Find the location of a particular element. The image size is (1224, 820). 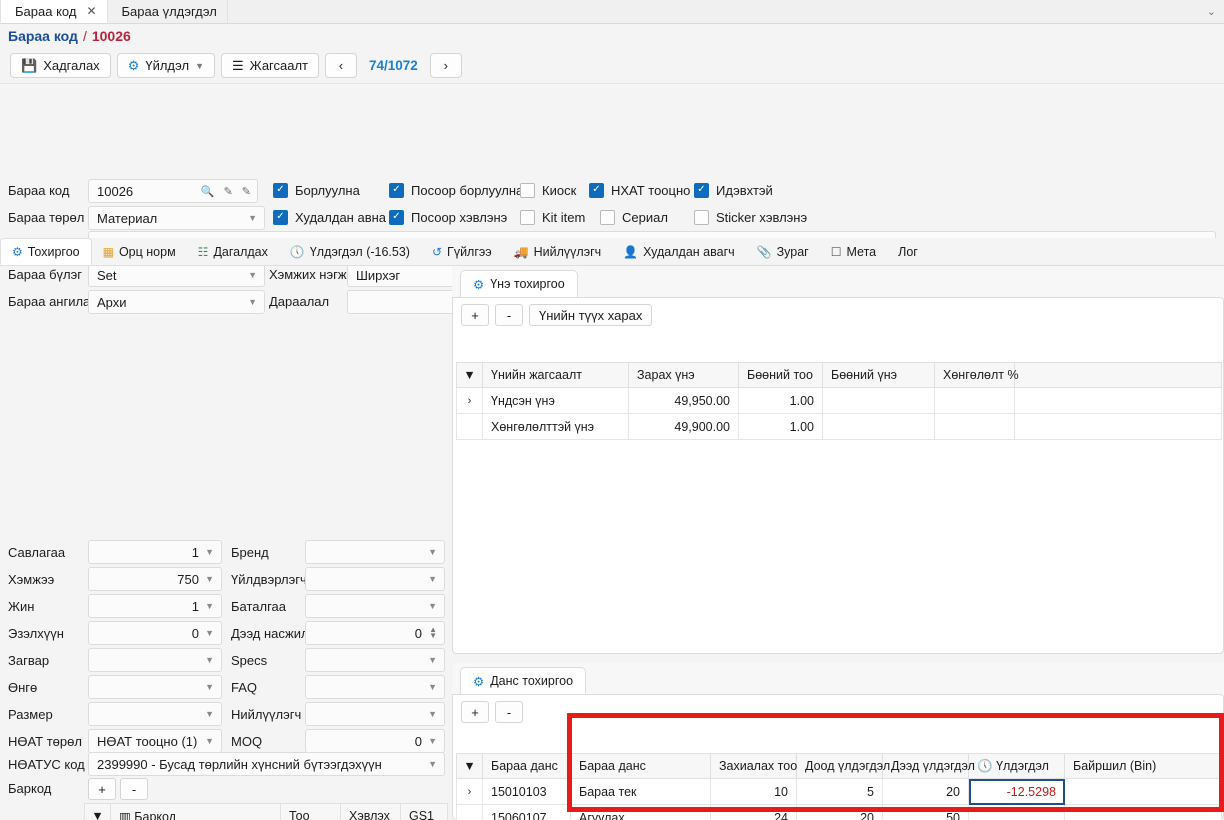

close-icon: ✕ is located at coordinates (91, 11).